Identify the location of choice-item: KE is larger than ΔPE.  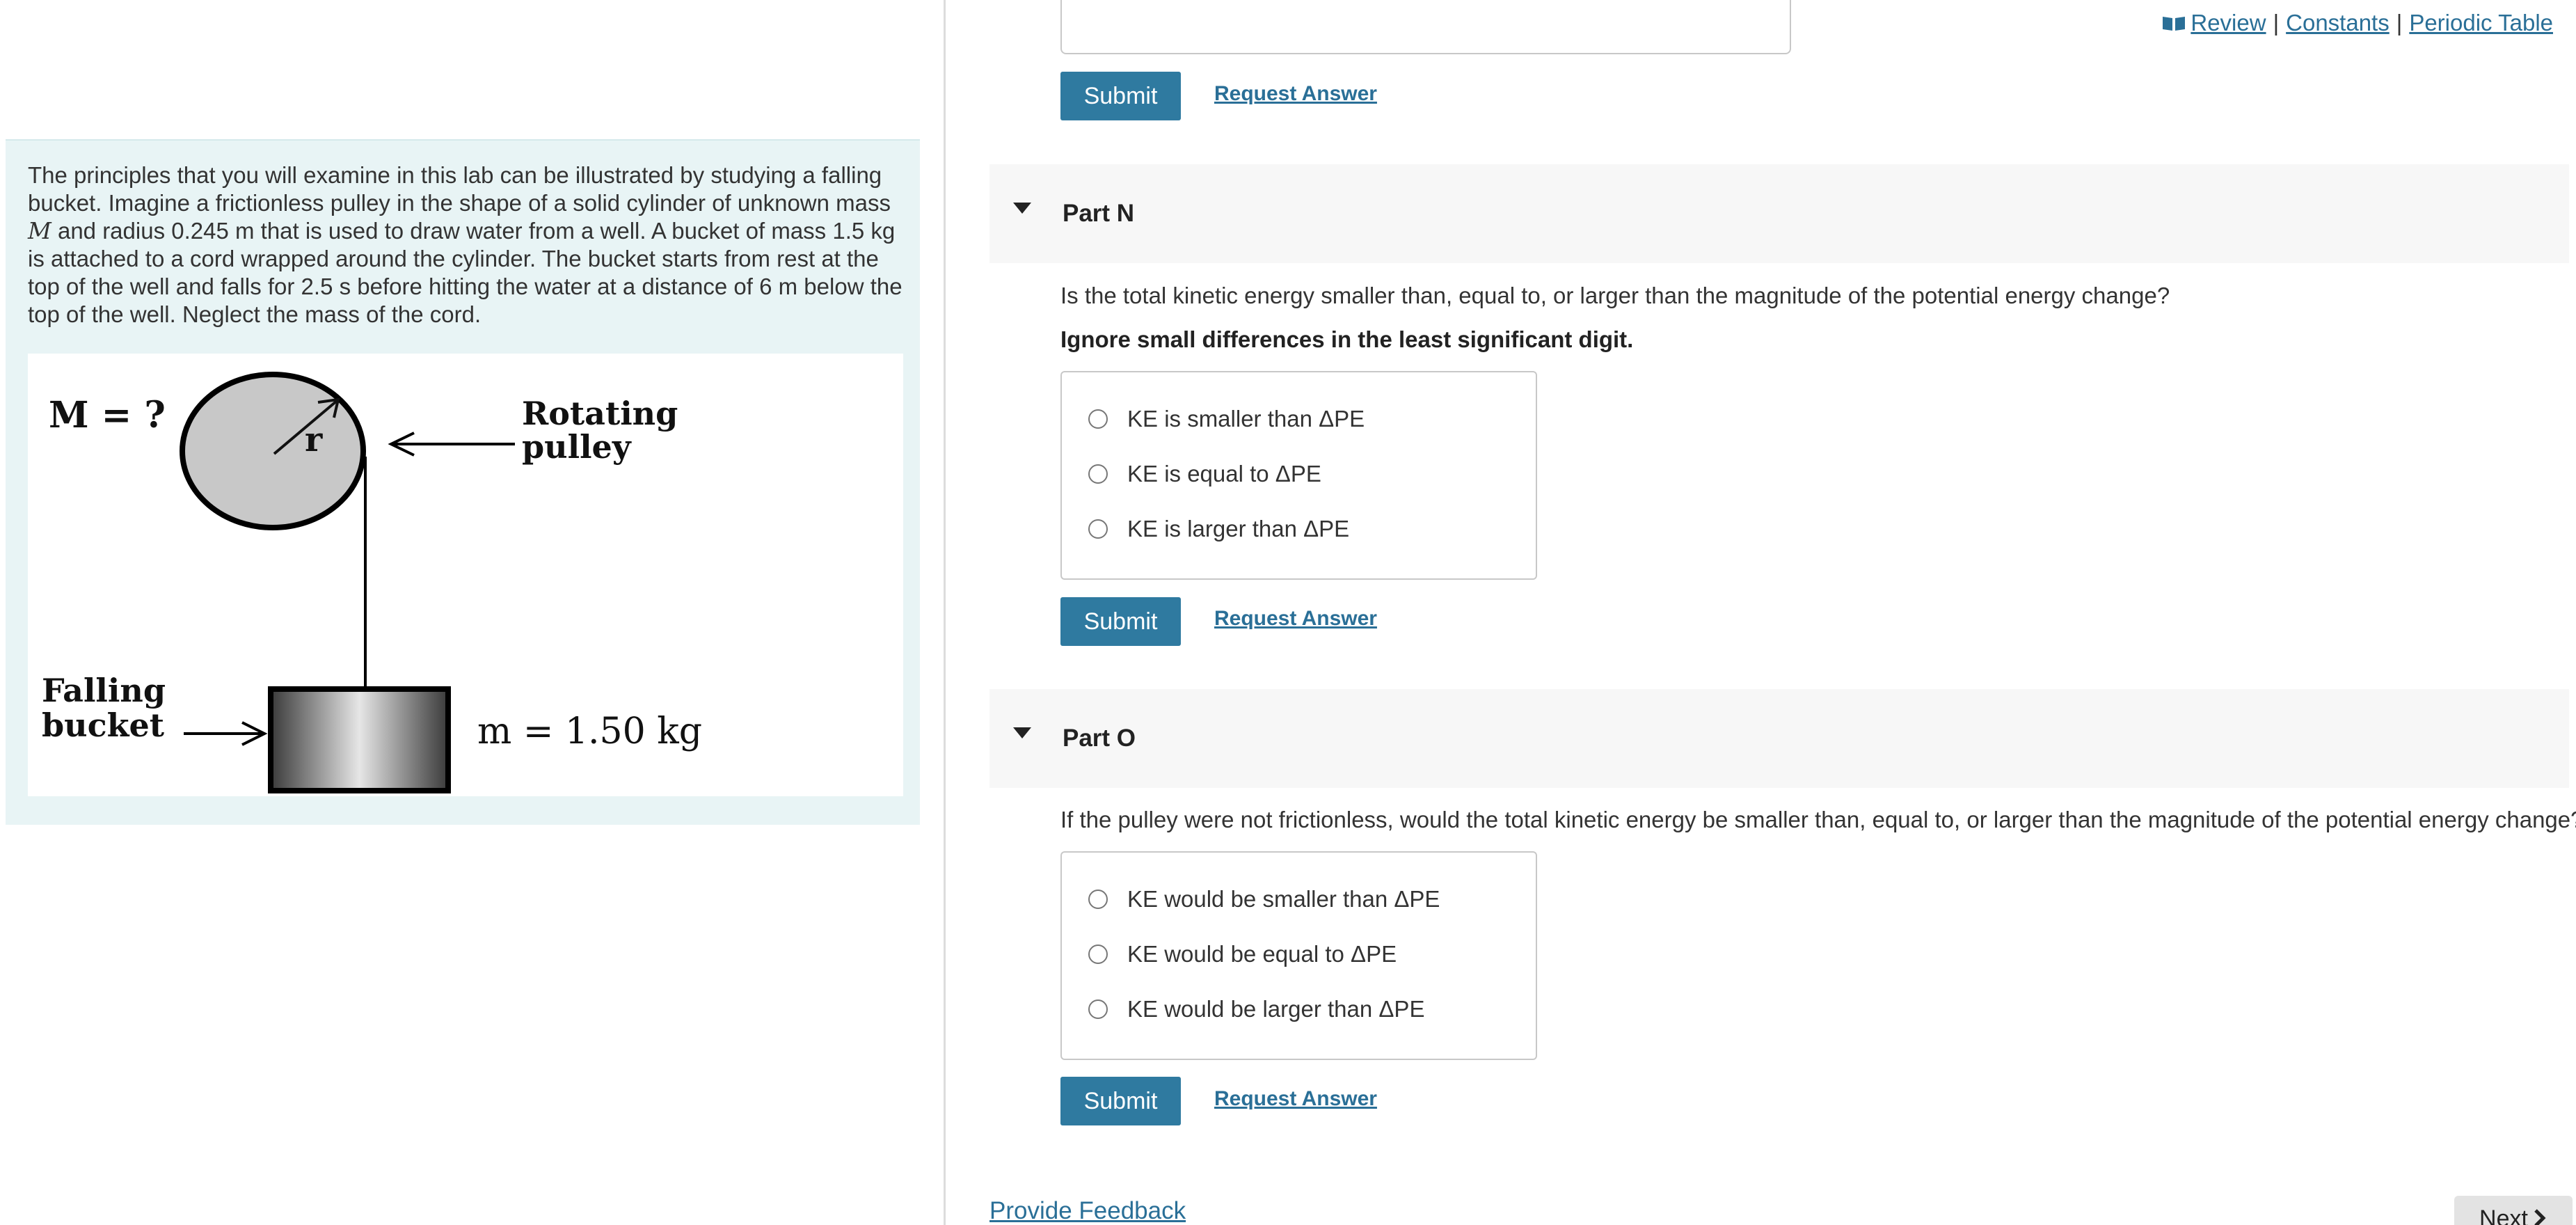
(1218, 529).